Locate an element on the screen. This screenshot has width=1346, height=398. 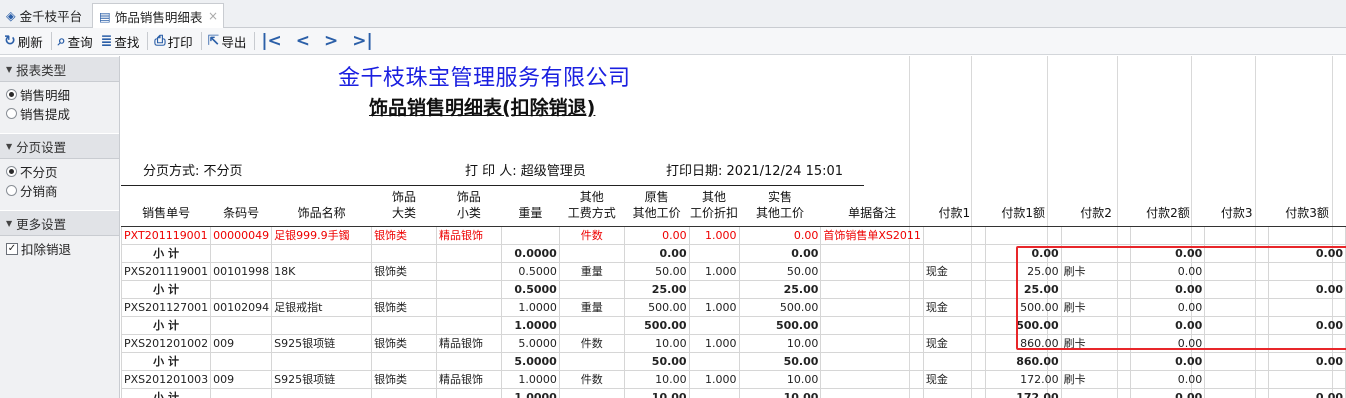
table-cell: 172.00 is located at coordinates (1023, 392).